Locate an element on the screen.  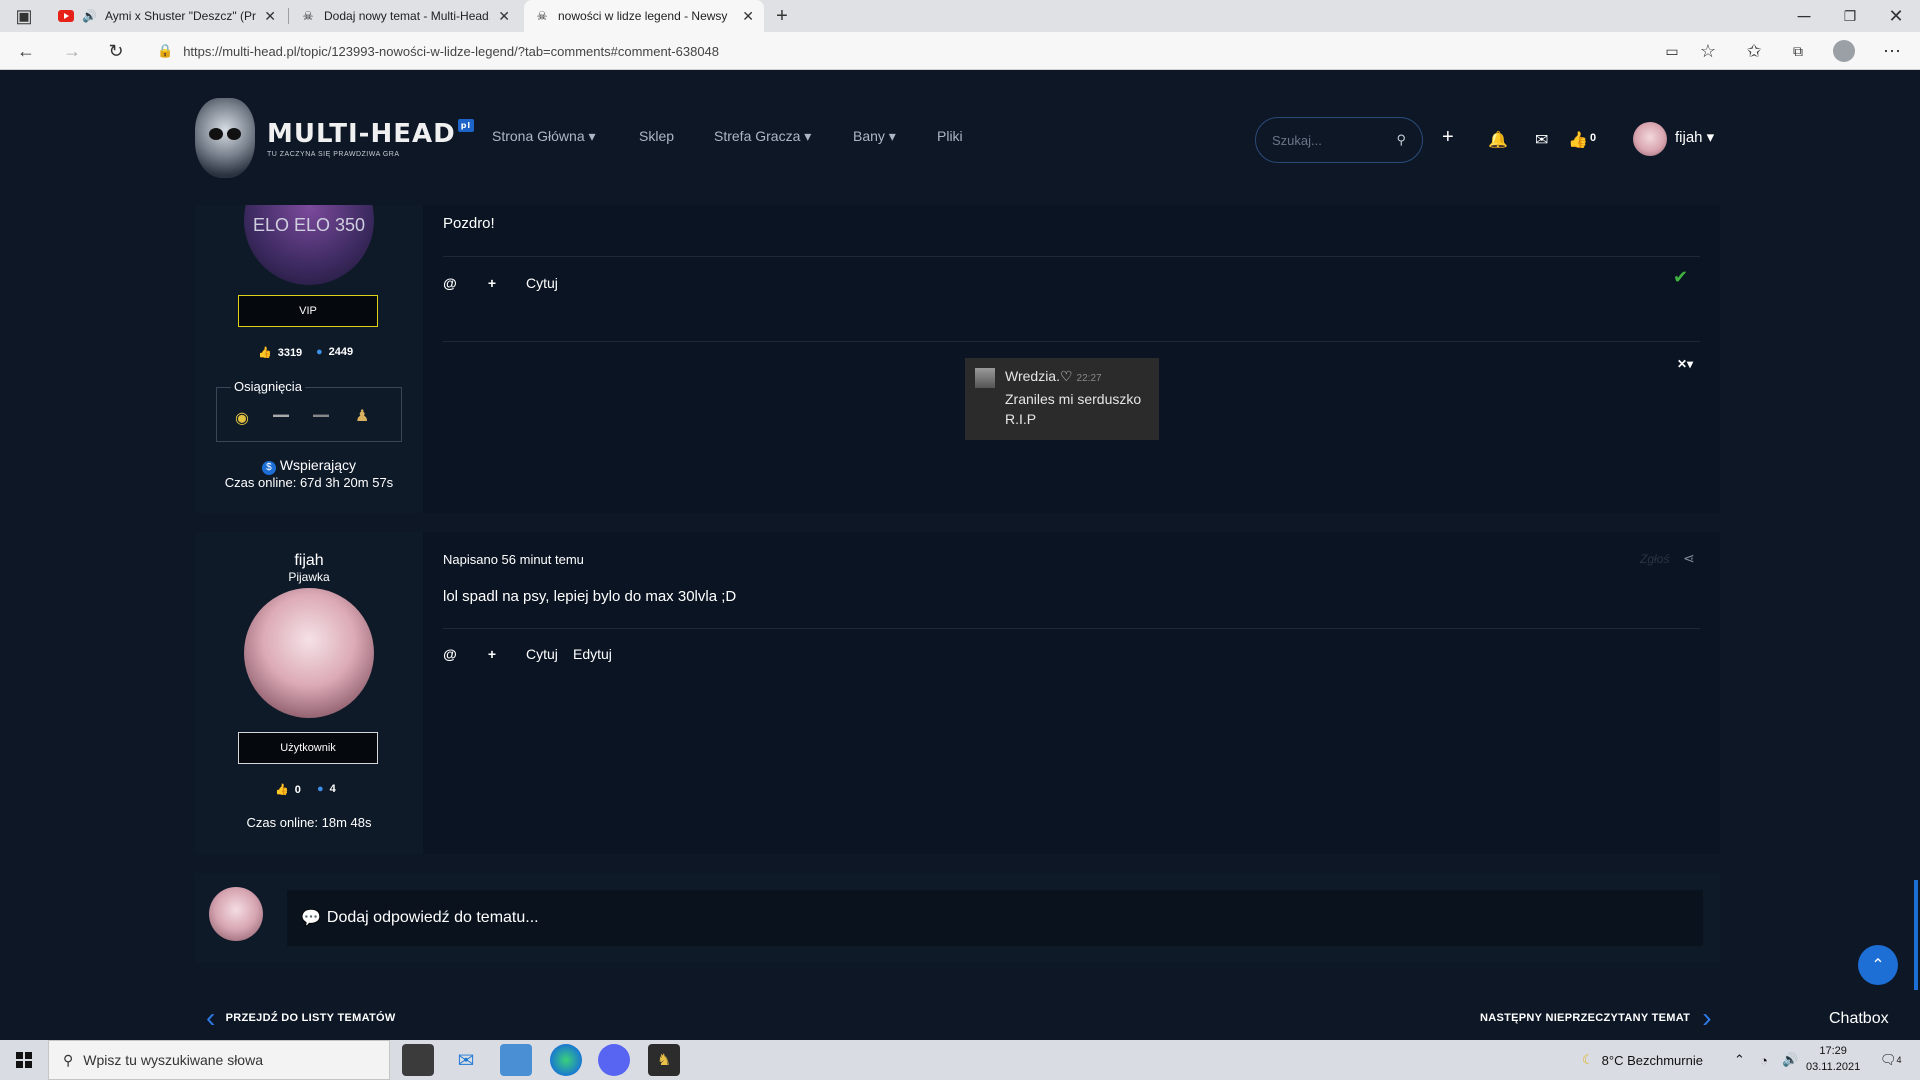
mail-app-icon: ✉ is located at coordinates (466, 1060).